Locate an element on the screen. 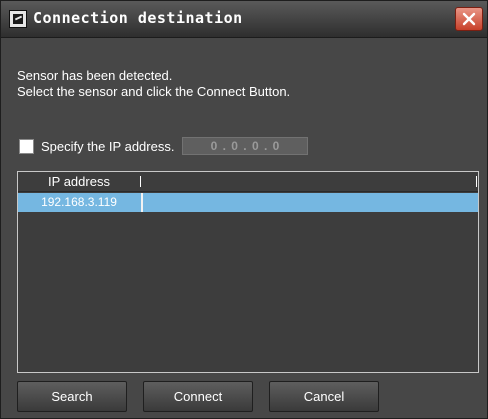 Image resolution: width=488 pixels, height=419 pixels. specify-ip-label: Specify the IP address. is located at coordinates (107, 146).